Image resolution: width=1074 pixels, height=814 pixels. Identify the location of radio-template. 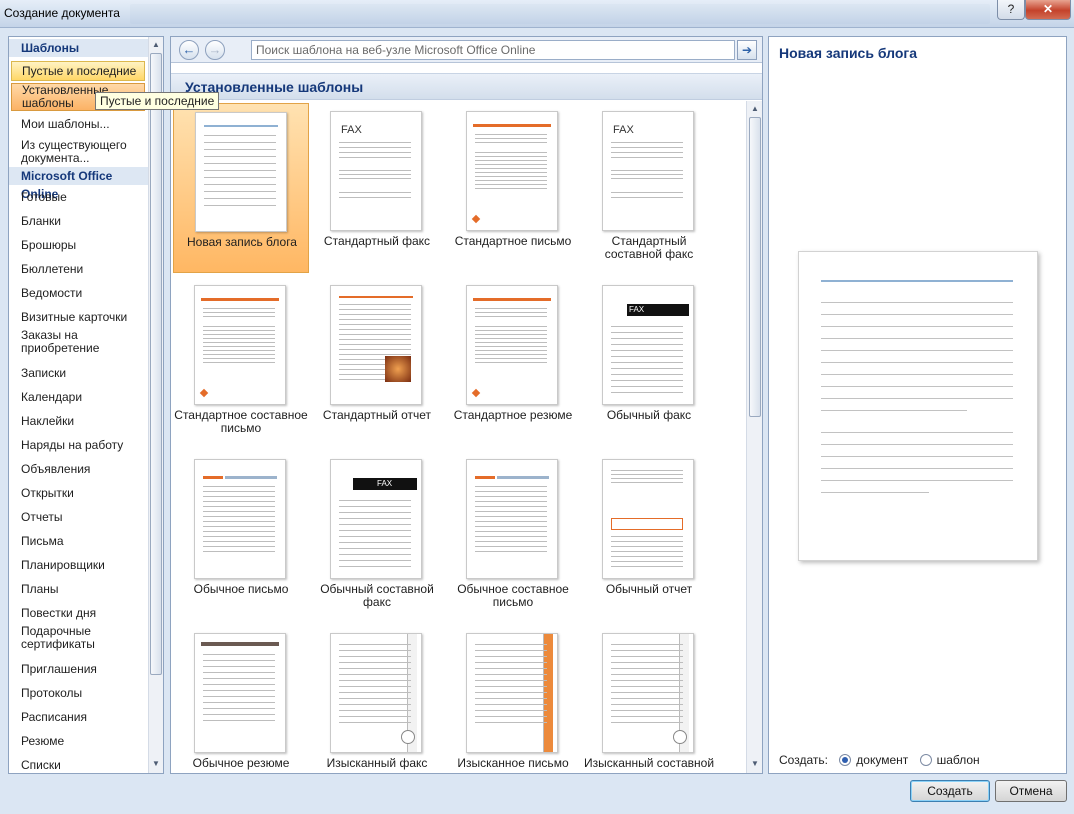
(925, 760).